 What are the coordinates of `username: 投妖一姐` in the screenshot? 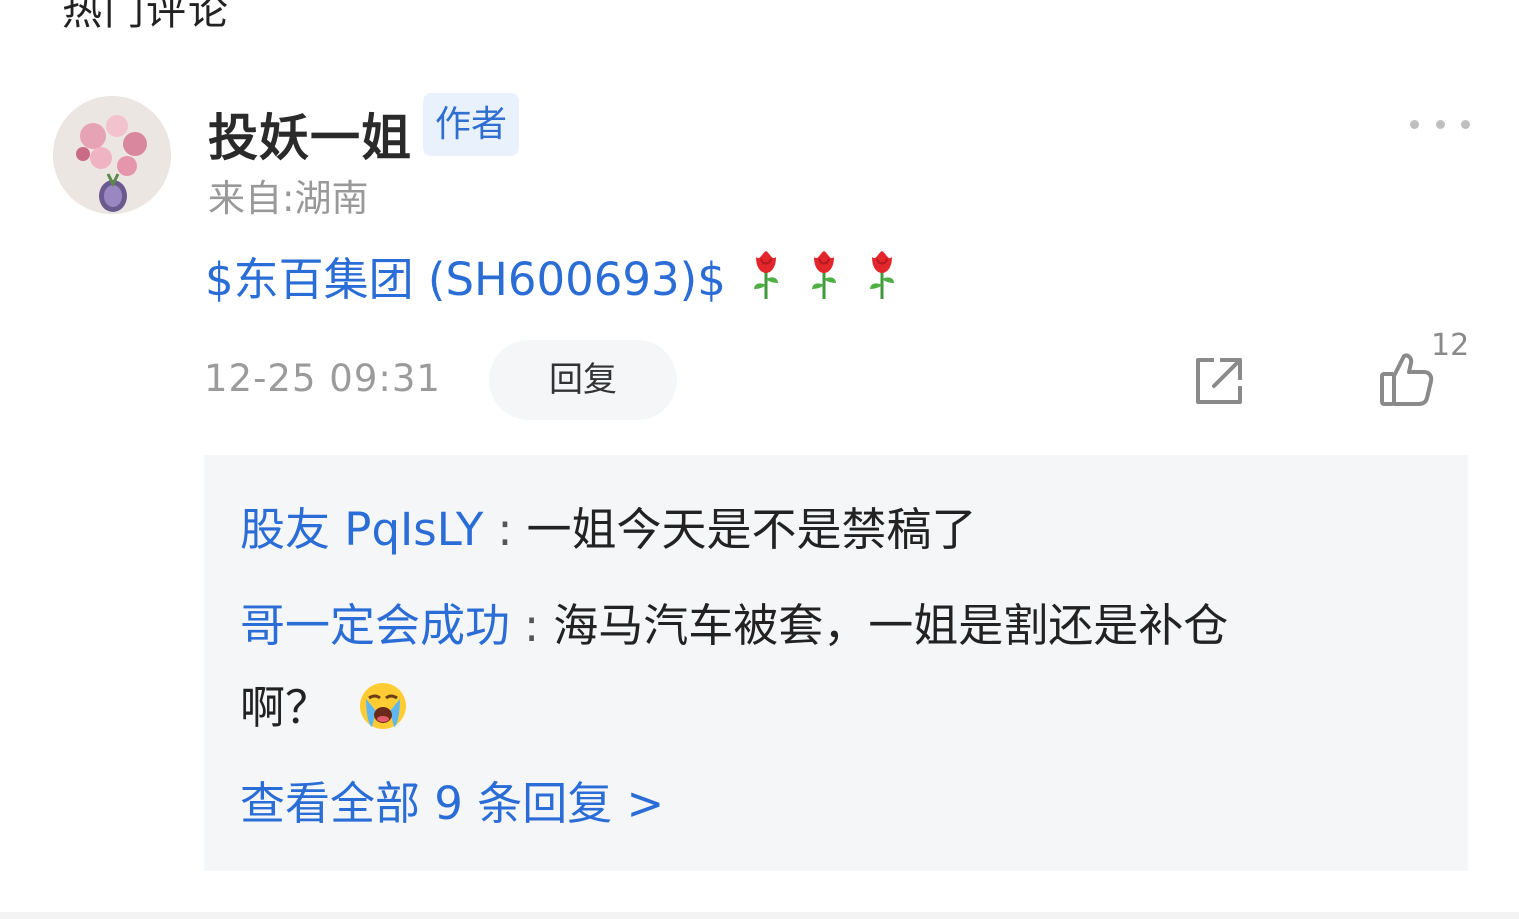 It's located at (310, 134).